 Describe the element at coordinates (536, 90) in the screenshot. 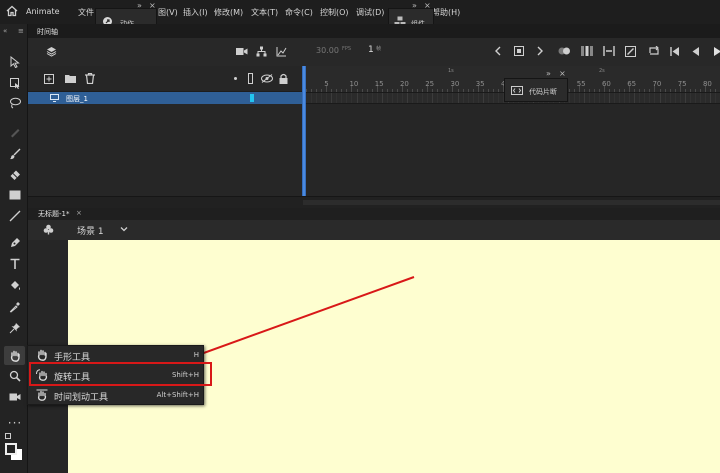

I see `code-snippets-panel: 代码片断` at that location.